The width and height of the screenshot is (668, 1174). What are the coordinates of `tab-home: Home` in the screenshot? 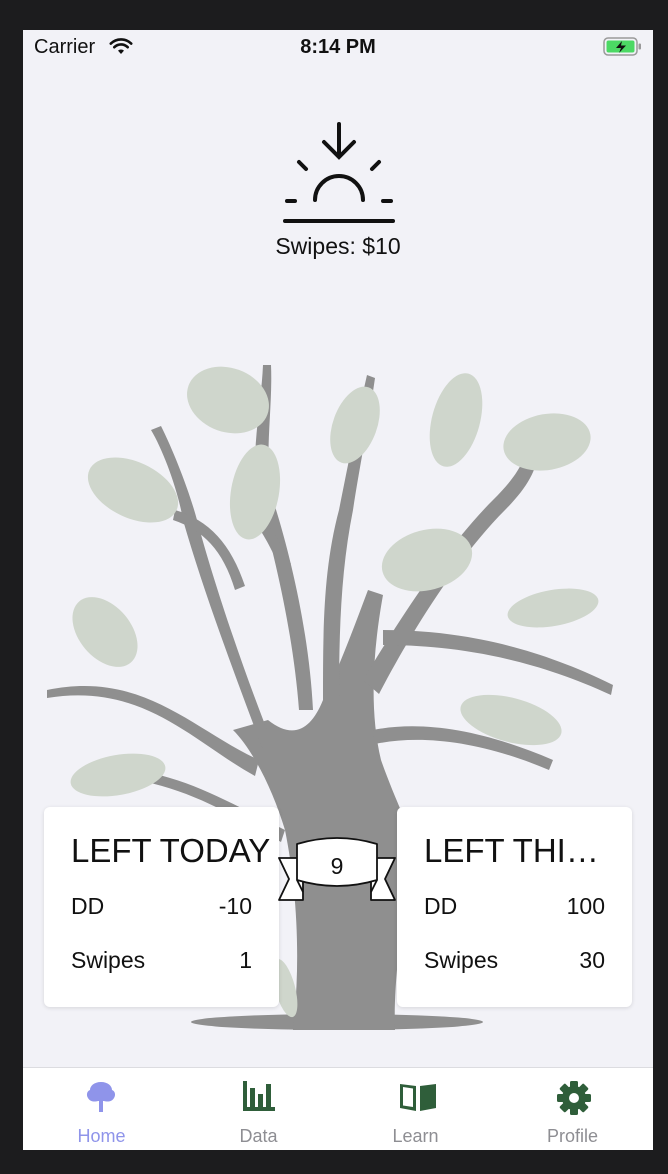 It's located at (101, 1109).